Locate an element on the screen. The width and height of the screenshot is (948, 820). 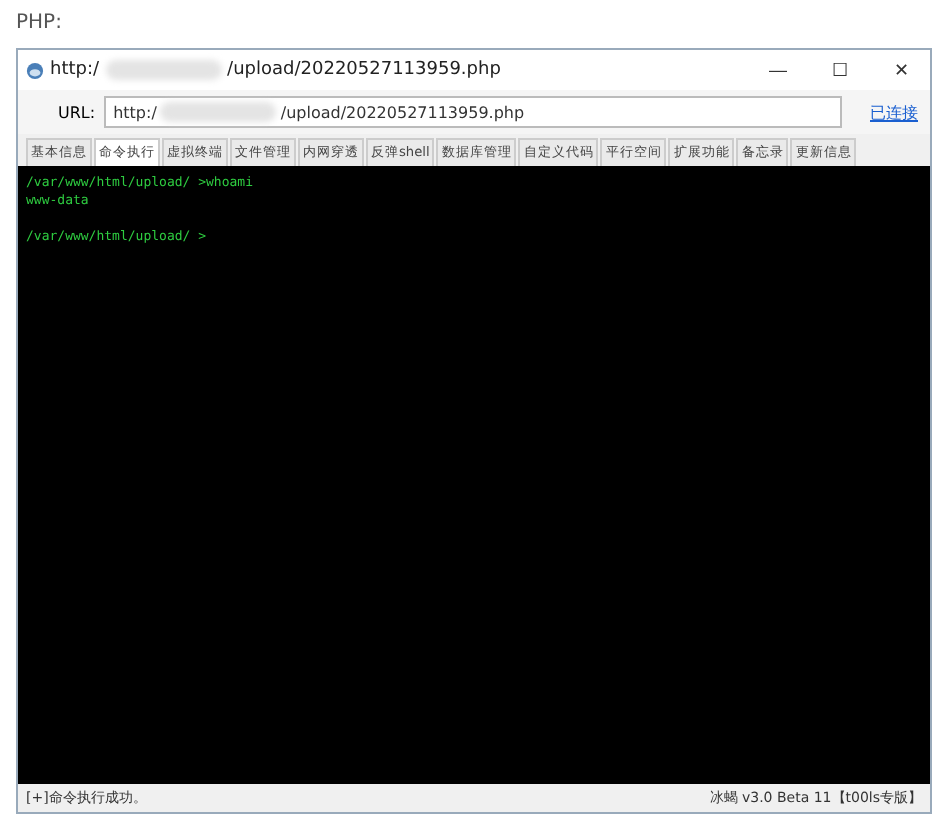
window-control: ☐ is located at coordinates (840, 70).